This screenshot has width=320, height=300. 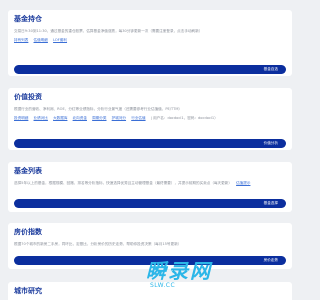 What do you see at coordinates (99, 118) in the screenshot?
I see `link-cycle-category: 周期分类` at bounding box center [99, 118].